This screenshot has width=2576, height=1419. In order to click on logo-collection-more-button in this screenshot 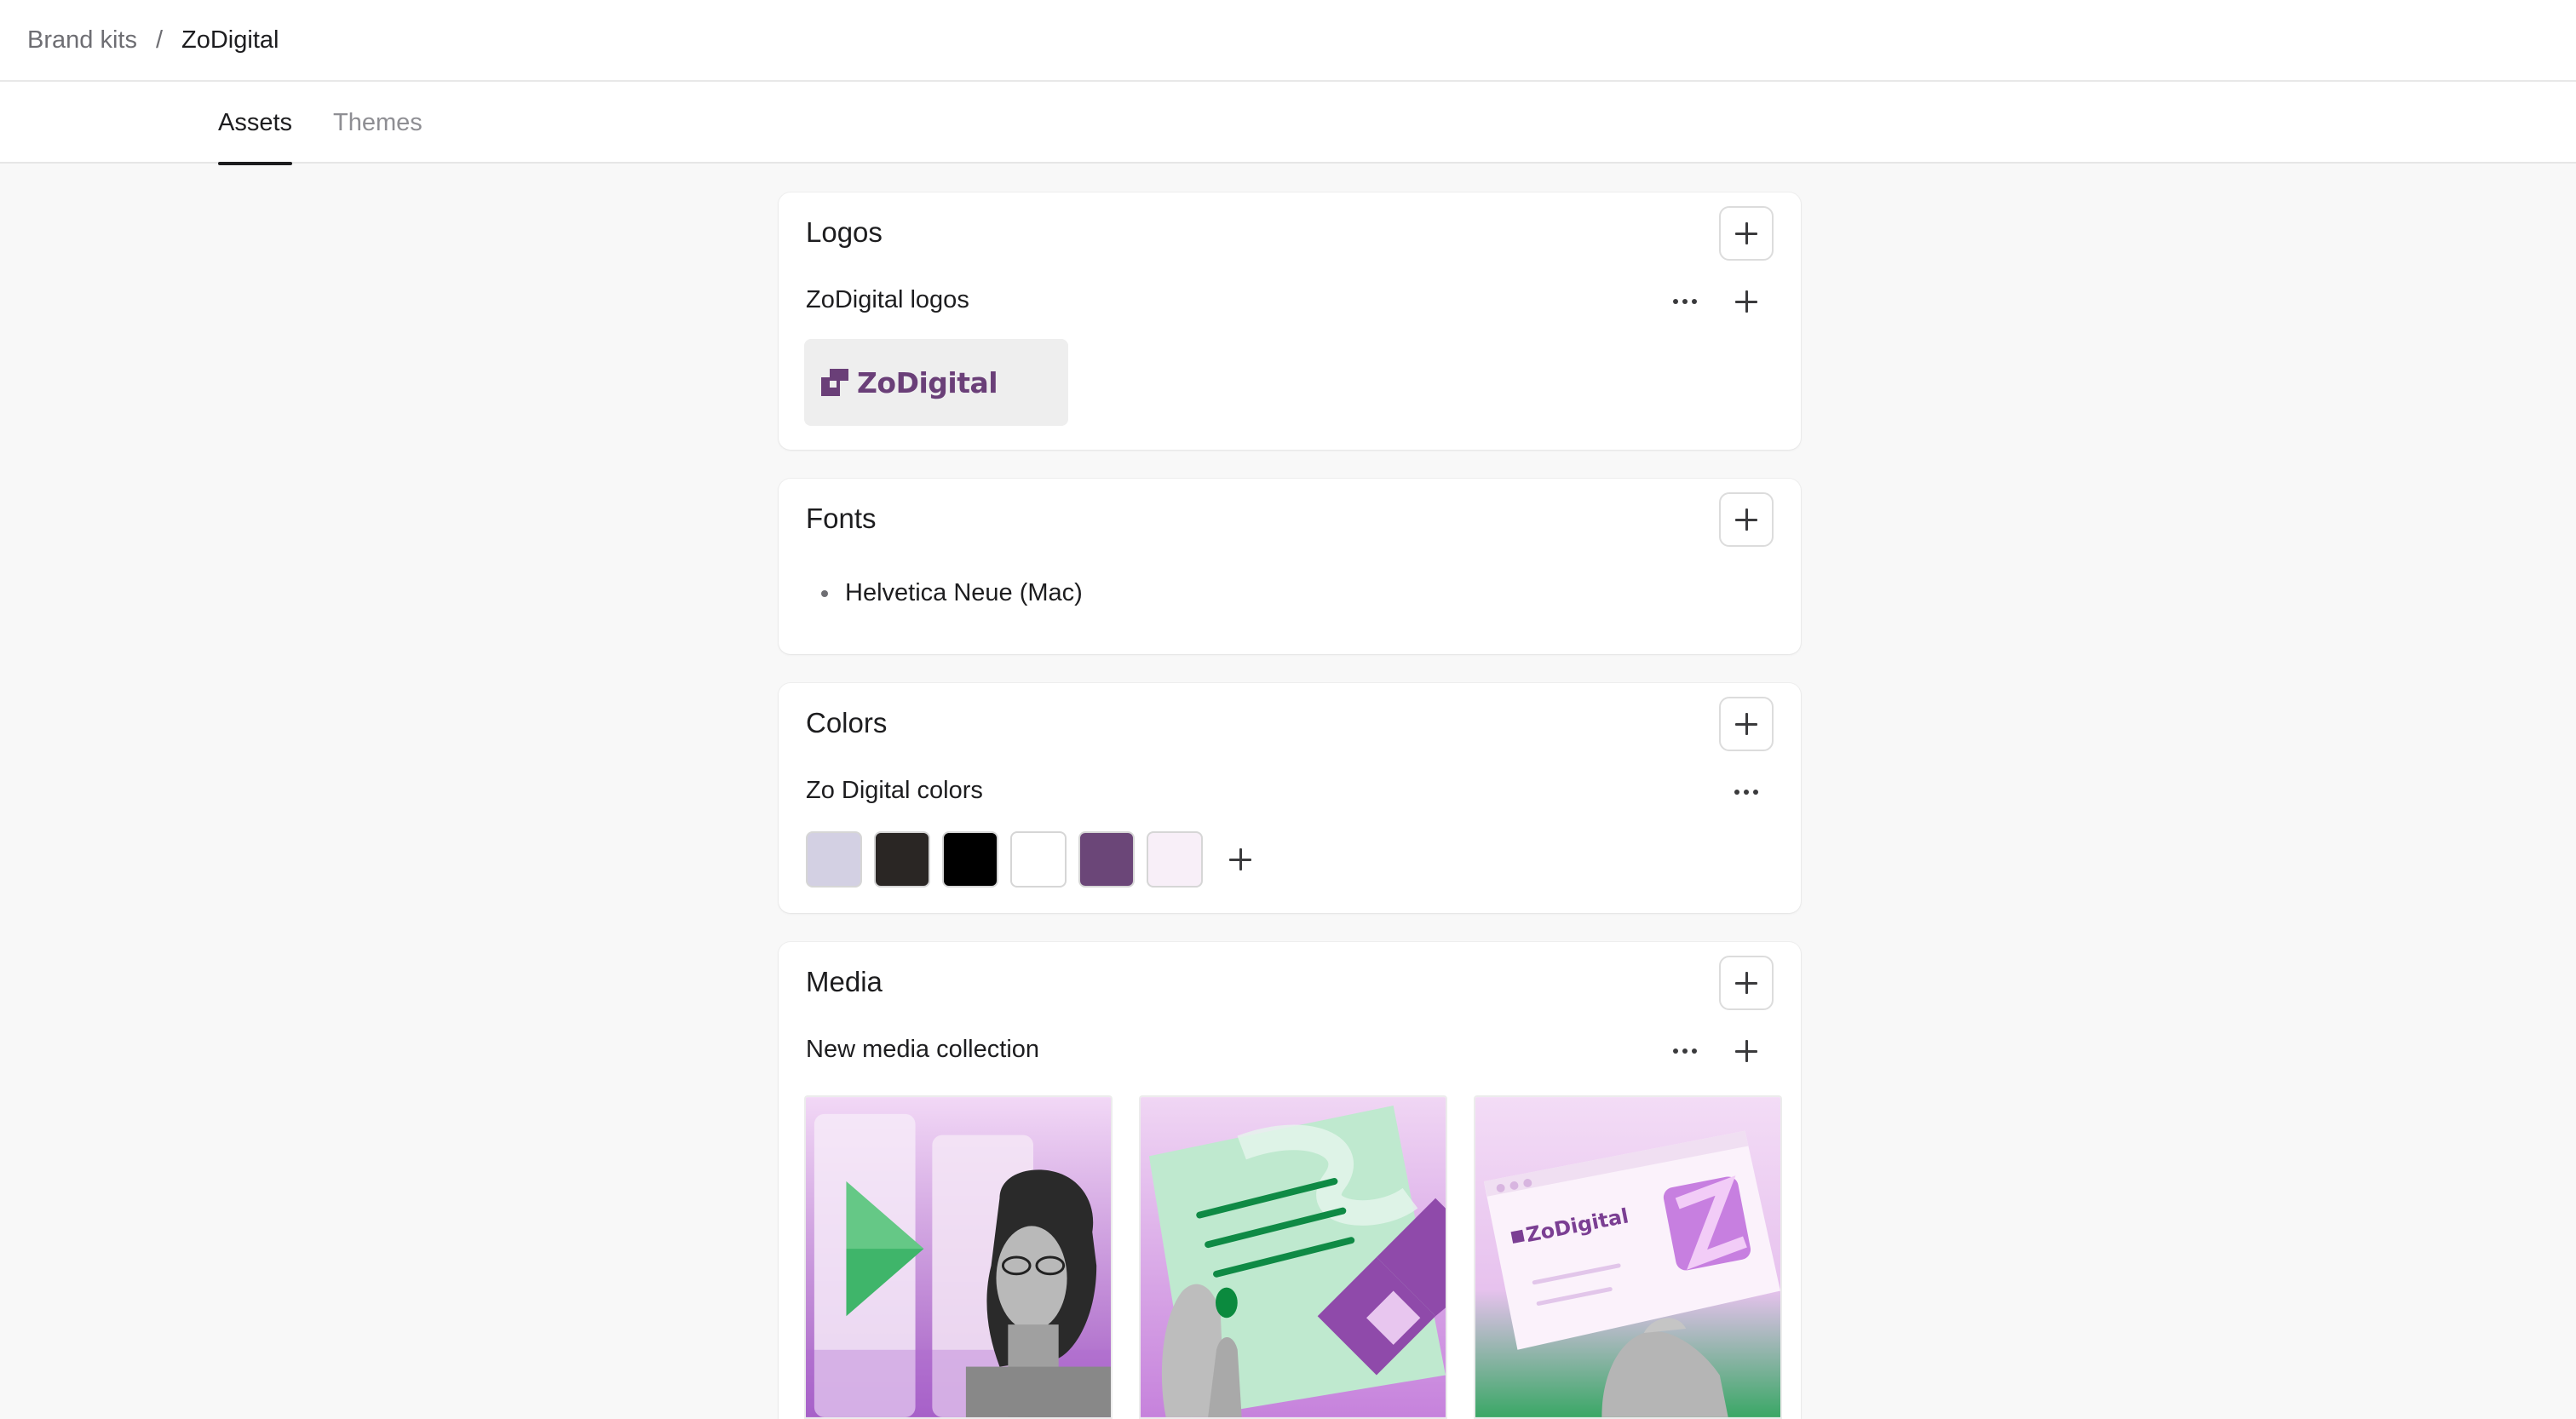, I will do `click(1685, 302)`.